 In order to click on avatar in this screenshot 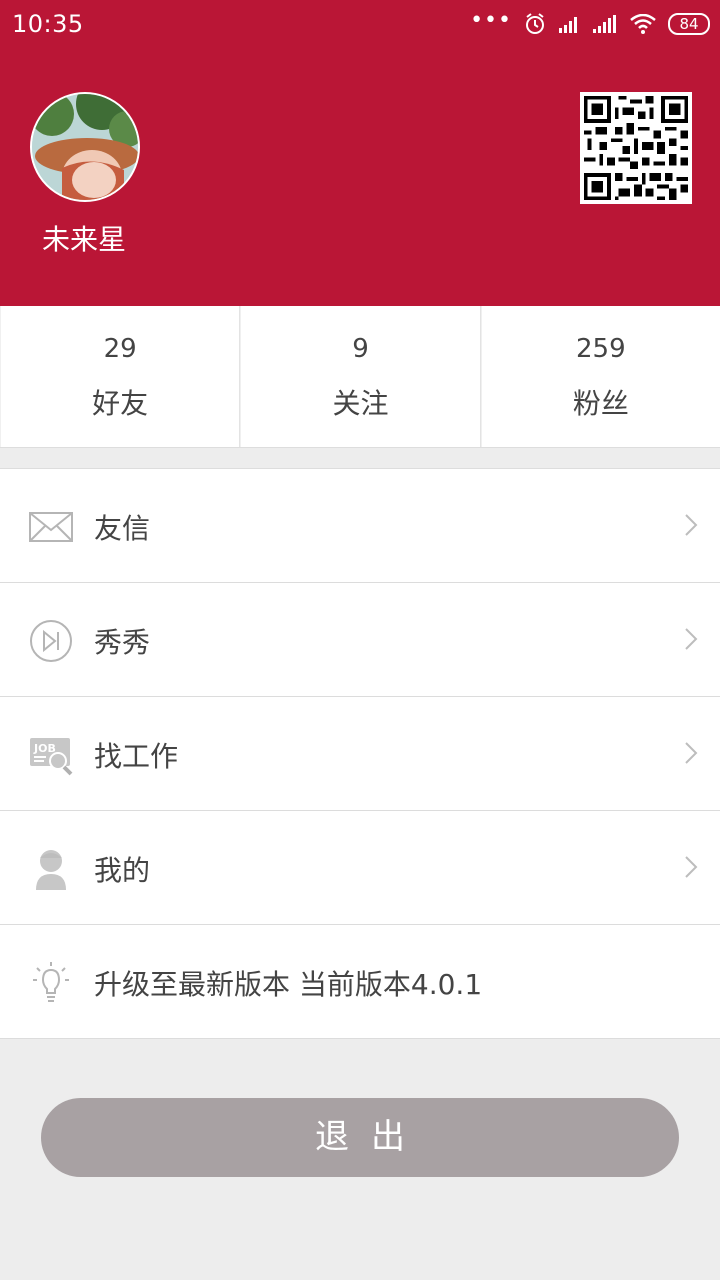, I will do `click(85, 147)`.